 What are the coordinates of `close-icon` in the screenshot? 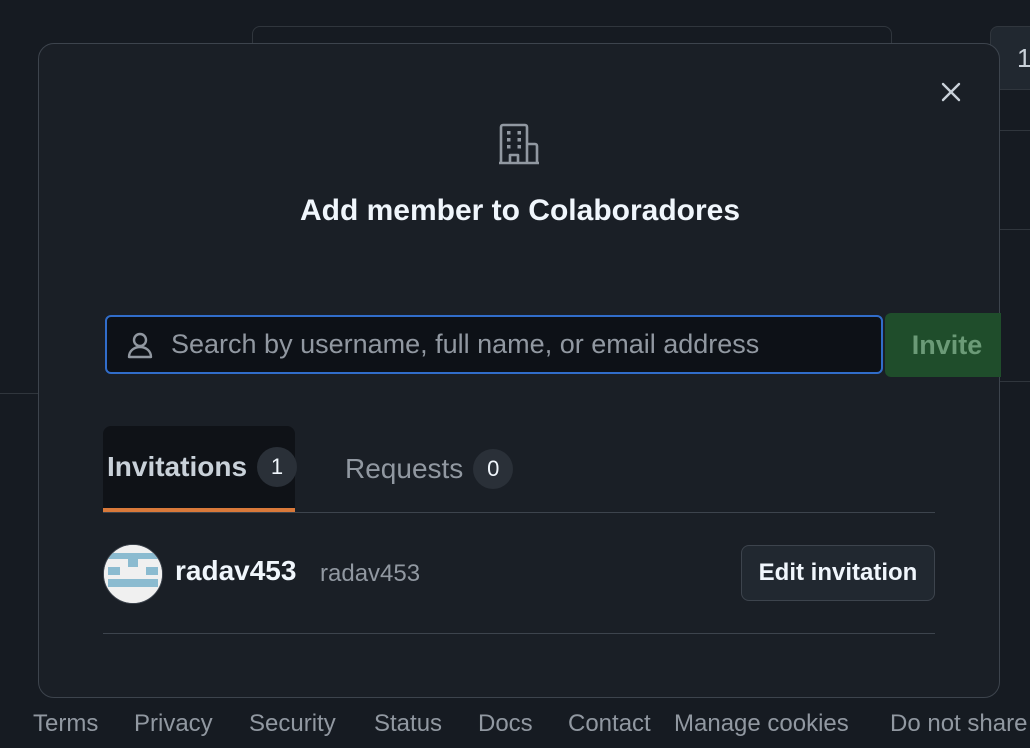 It's located at (951, 92).